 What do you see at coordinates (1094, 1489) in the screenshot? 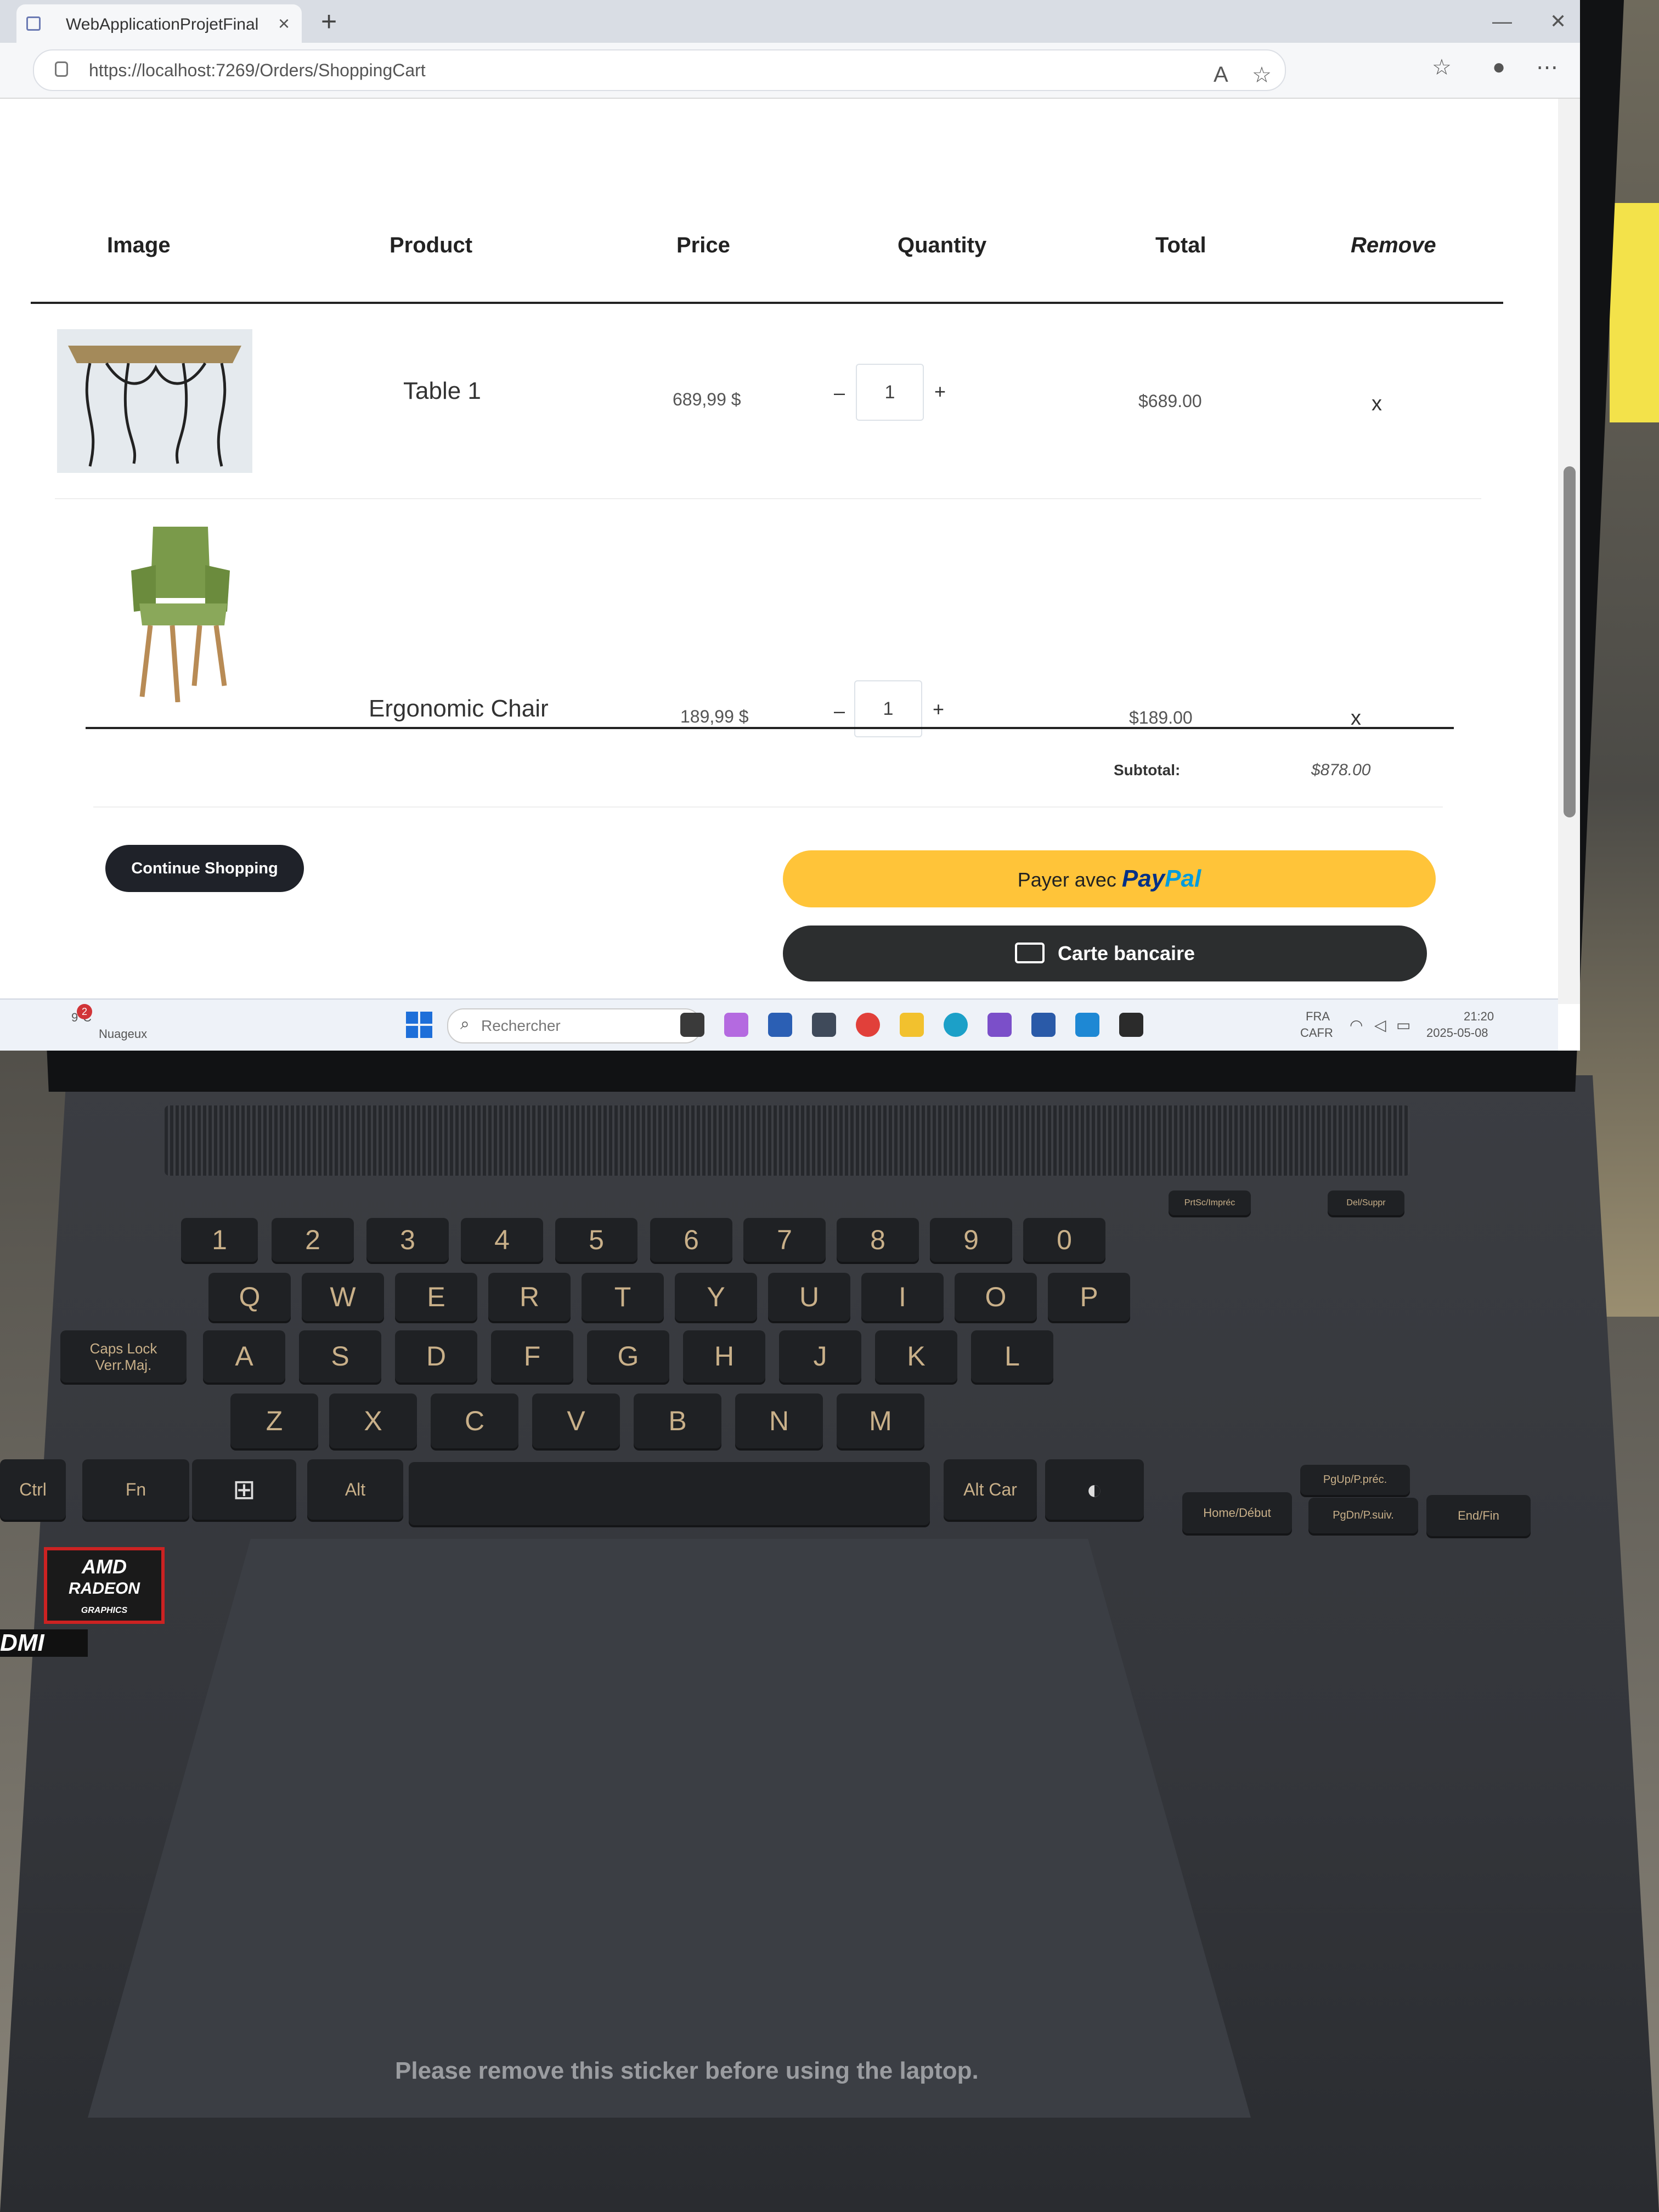
I see `key-copilot: ◐` at bounding box center [1094, 1489].